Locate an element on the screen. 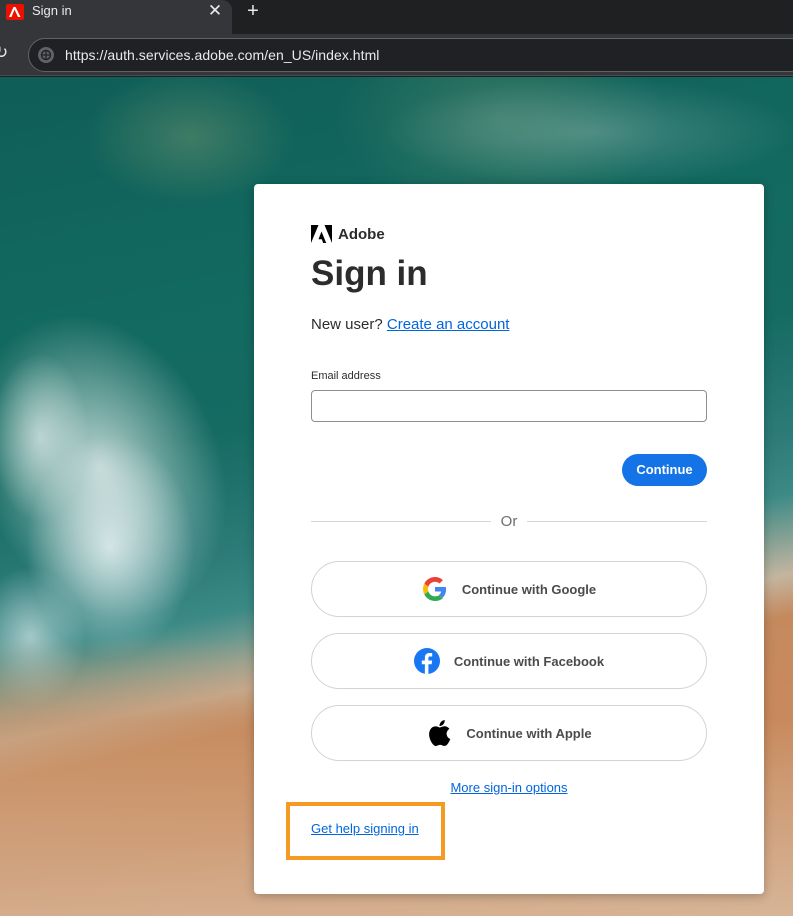 Image resolution: width=793 pixels, height=916 pixels. continue-with-google-button: Continue with Google is located at coordinates (509, 589).